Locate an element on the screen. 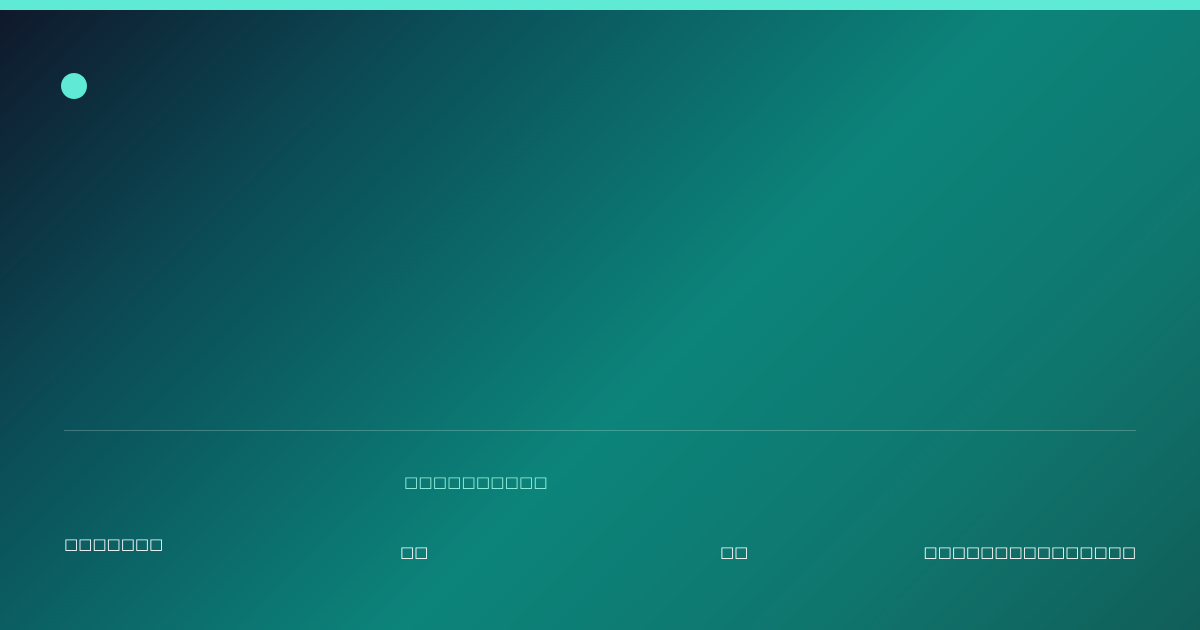  meta-label-2: □□ is located at coordinates (734, 552).